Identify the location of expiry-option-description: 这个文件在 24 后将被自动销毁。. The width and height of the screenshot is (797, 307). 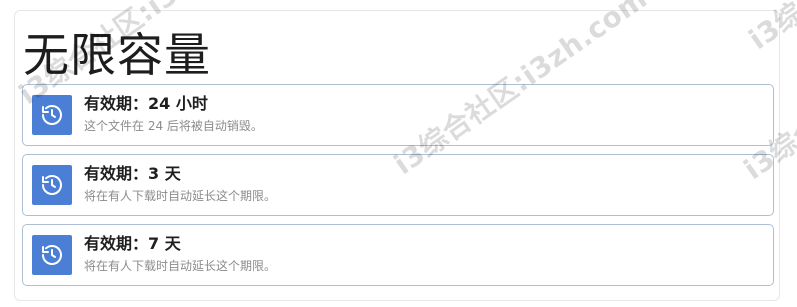
(173, 126).